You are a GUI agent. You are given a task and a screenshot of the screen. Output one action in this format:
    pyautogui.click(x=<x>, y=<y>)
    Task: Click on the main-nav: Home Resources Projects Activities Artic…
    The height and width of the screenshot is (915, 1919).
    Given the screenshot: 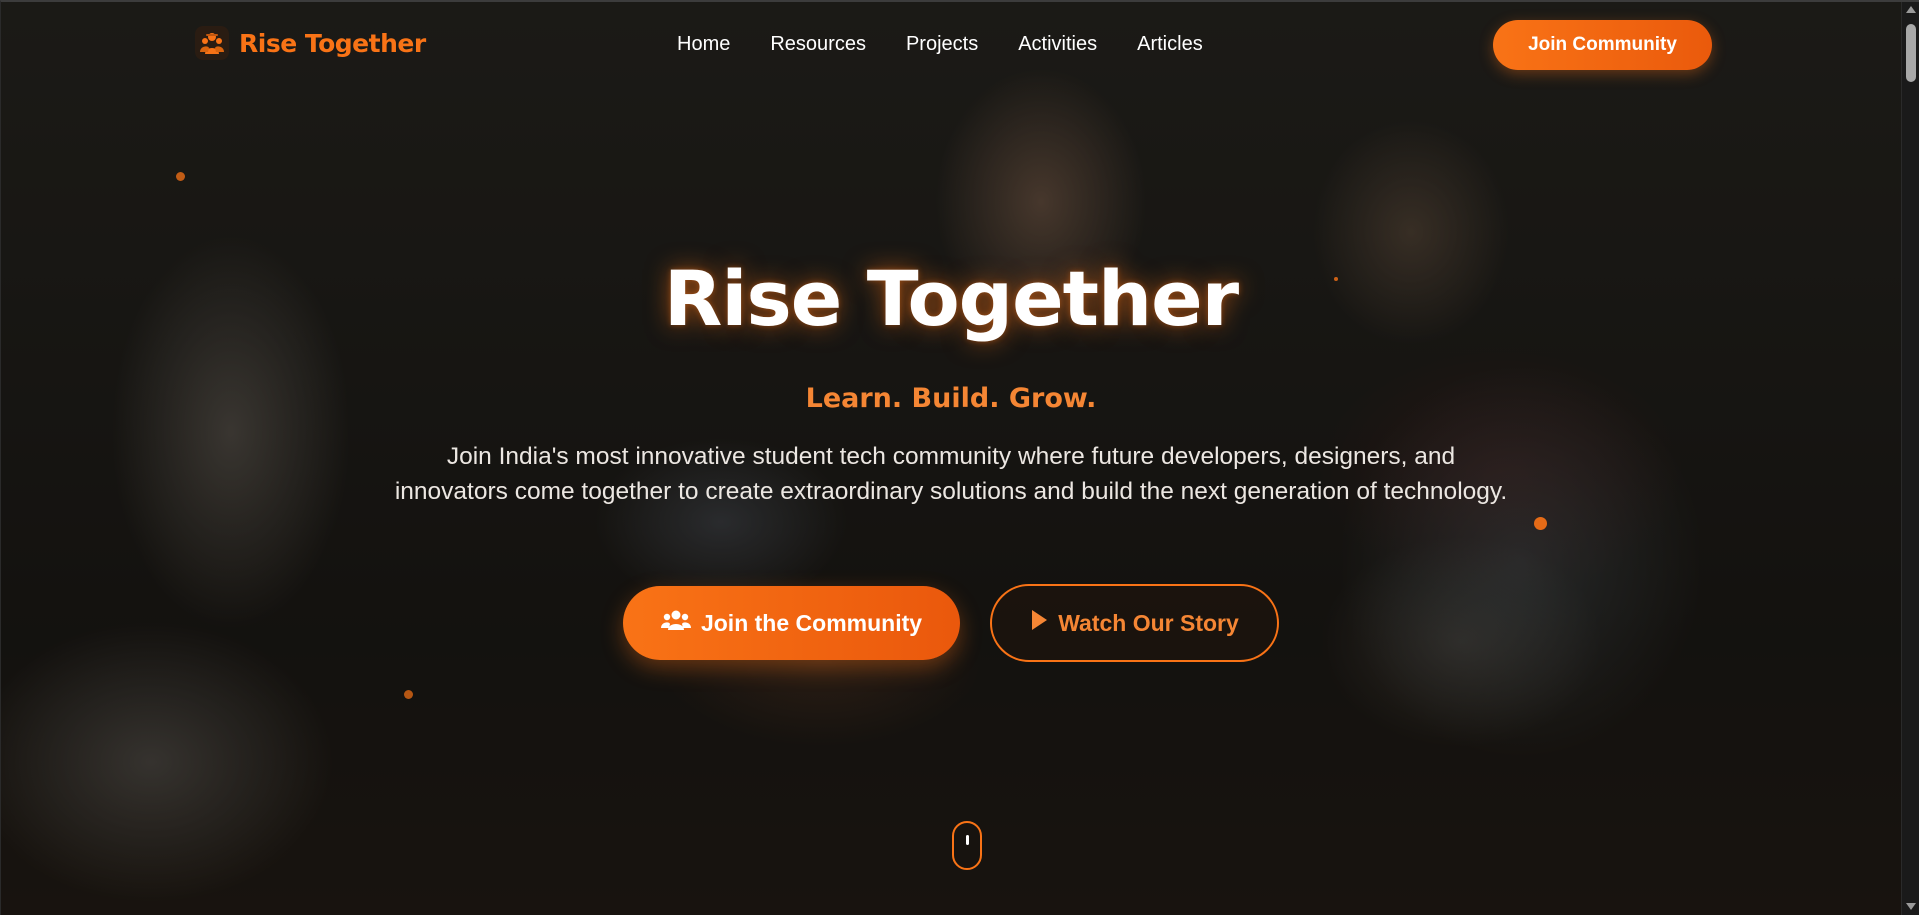 What is the action you would take?
    pyautogui.click(x=940, y=44)
    